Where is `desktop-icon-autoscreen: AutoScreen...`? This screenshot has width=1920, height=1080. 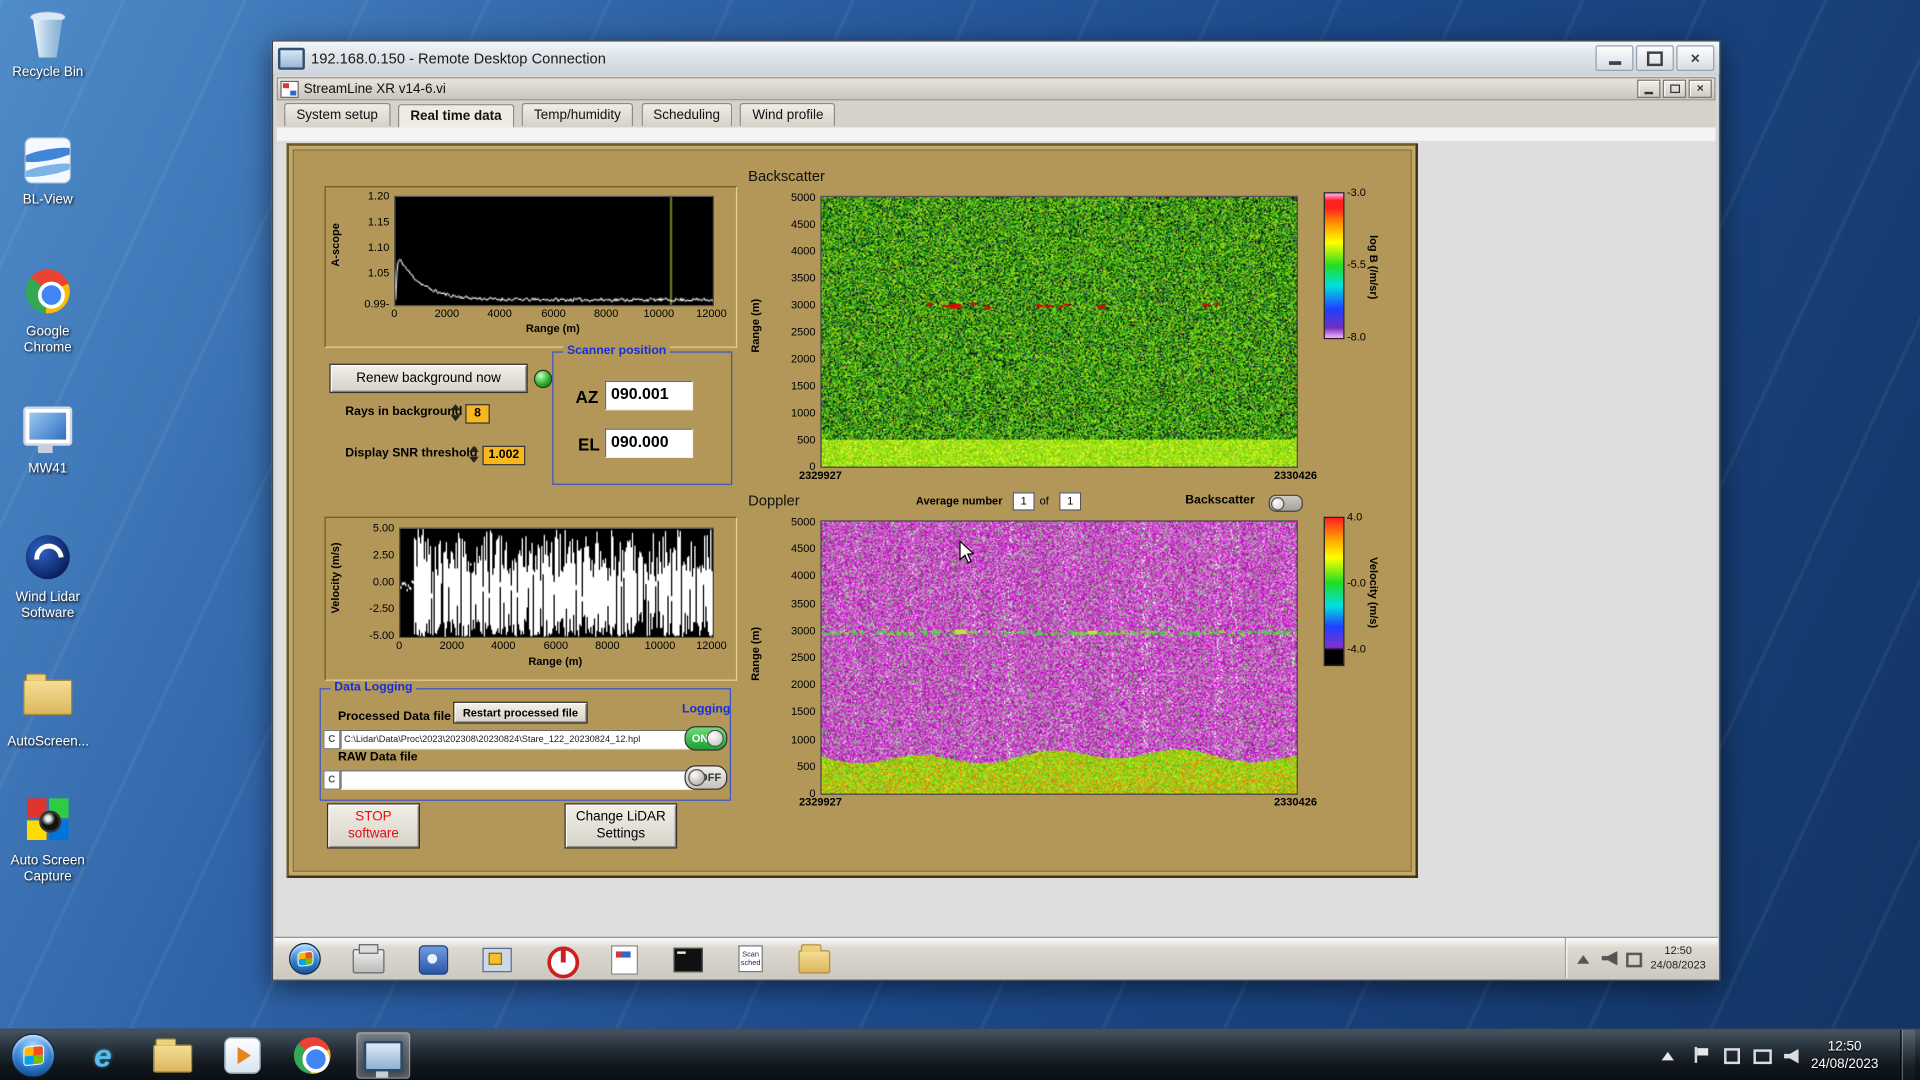 desktop-icon-autoscreen: AutoScreen... is located at coordinates (48, 708).